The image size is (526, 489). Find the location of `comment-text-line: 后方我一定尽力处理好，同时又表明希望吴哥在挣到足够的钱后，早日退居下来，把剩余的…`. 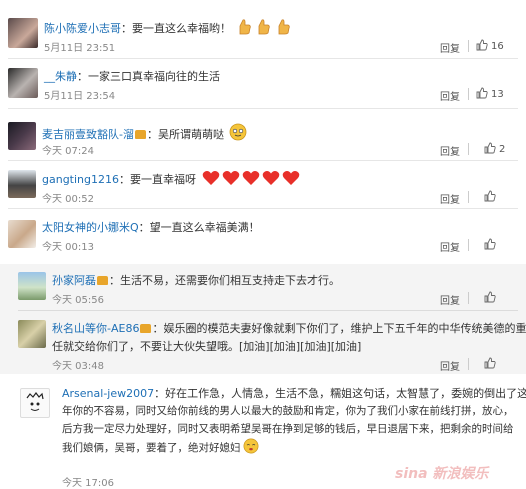

comment-text-line: 后方我一定尽力处理好，同时又表明希望吴哥在挣到足够的钱后，早日退居下来，把剩余的… is located at coordinates (288, 429).